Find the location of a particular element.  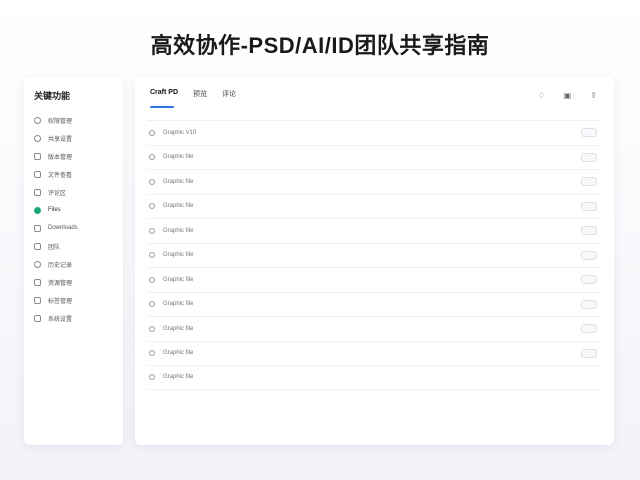

tab-0: Craft PD is located at coordinates (164, 98).